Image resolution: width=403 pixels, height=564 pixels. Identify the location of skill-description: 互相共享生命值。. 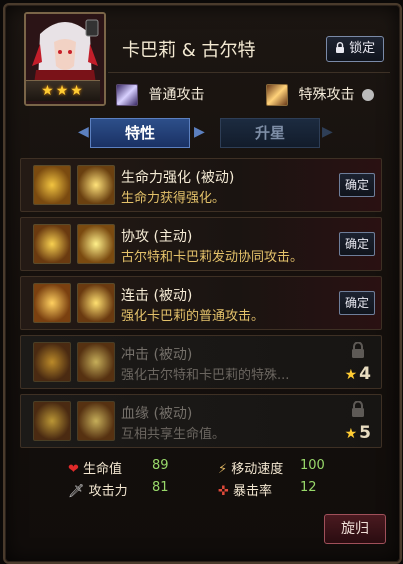
(173, 434).